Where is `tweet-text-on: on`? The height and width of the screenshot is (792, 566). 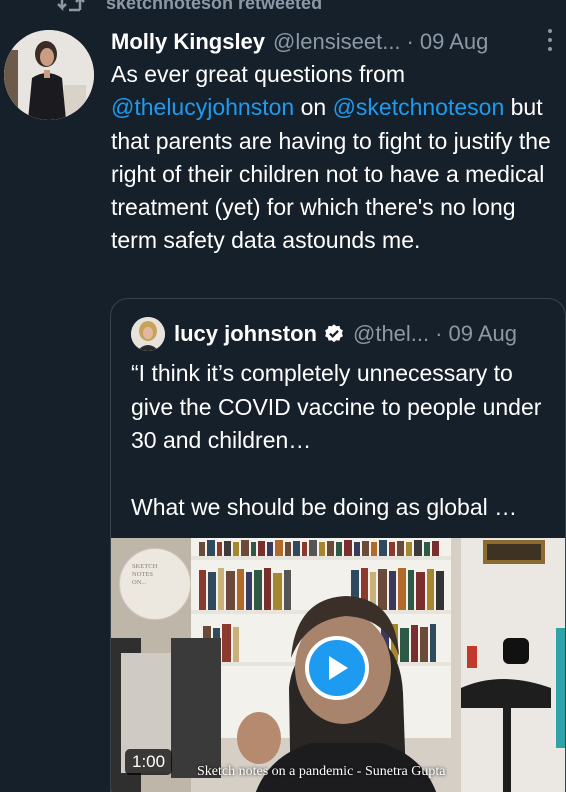 tweet-text-on: on is located at coordinates (313, 107).